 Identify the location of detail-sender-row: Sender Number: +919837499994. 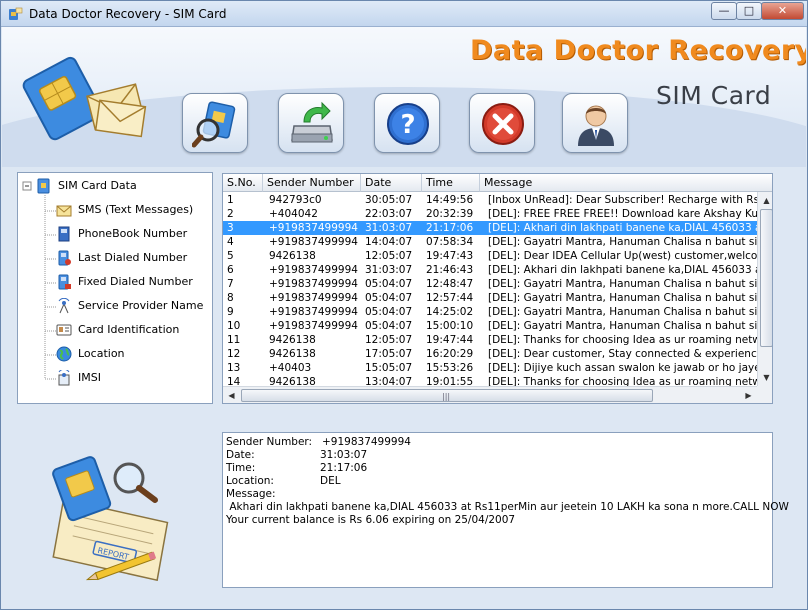
(318, 442).